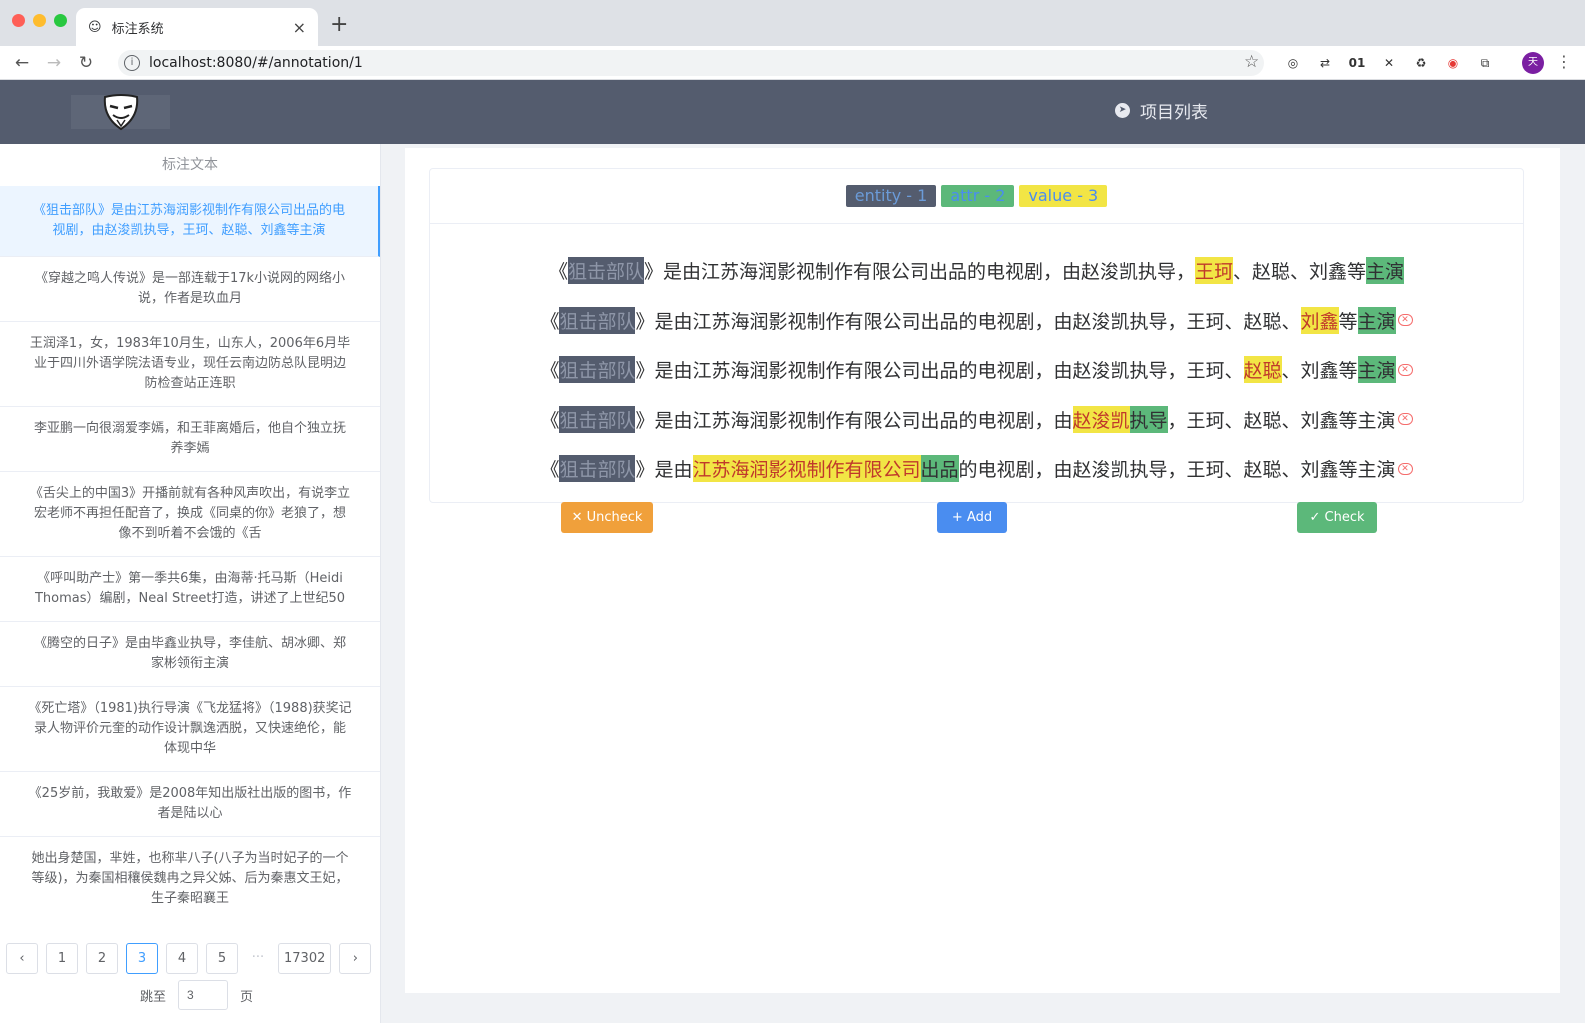 This screenshot has width=1585, height=1023. I want to click on window-controls, so click(39, 20).